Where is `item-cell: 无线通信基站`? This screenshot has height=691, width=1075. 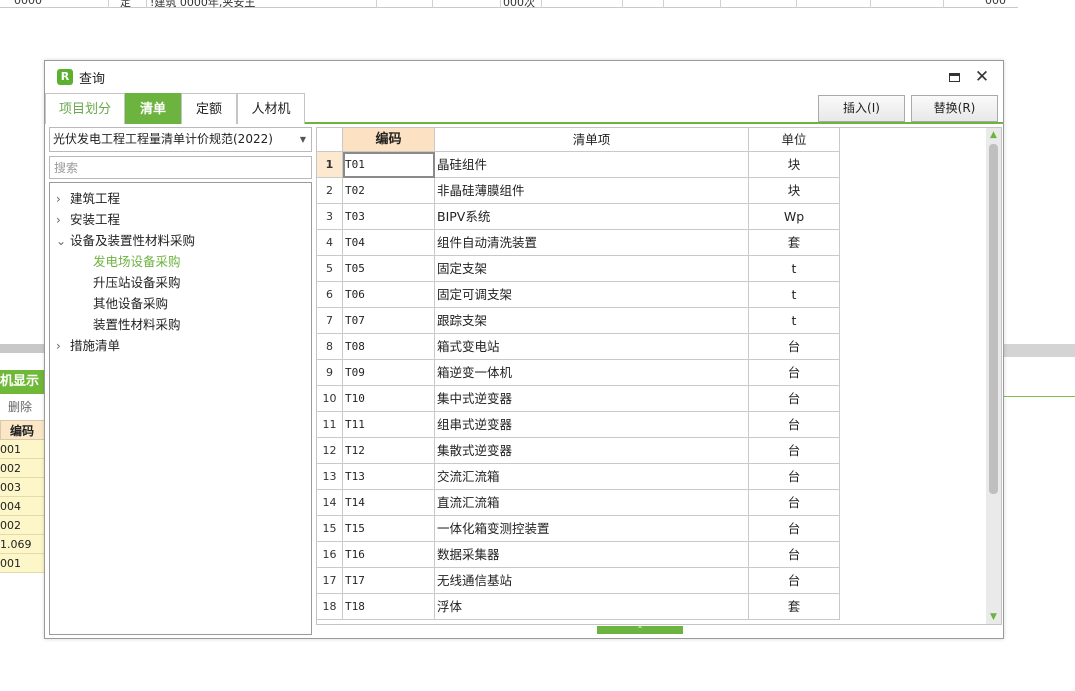 item-cell: 无线通信基站 is located at coordinates (592, 581).